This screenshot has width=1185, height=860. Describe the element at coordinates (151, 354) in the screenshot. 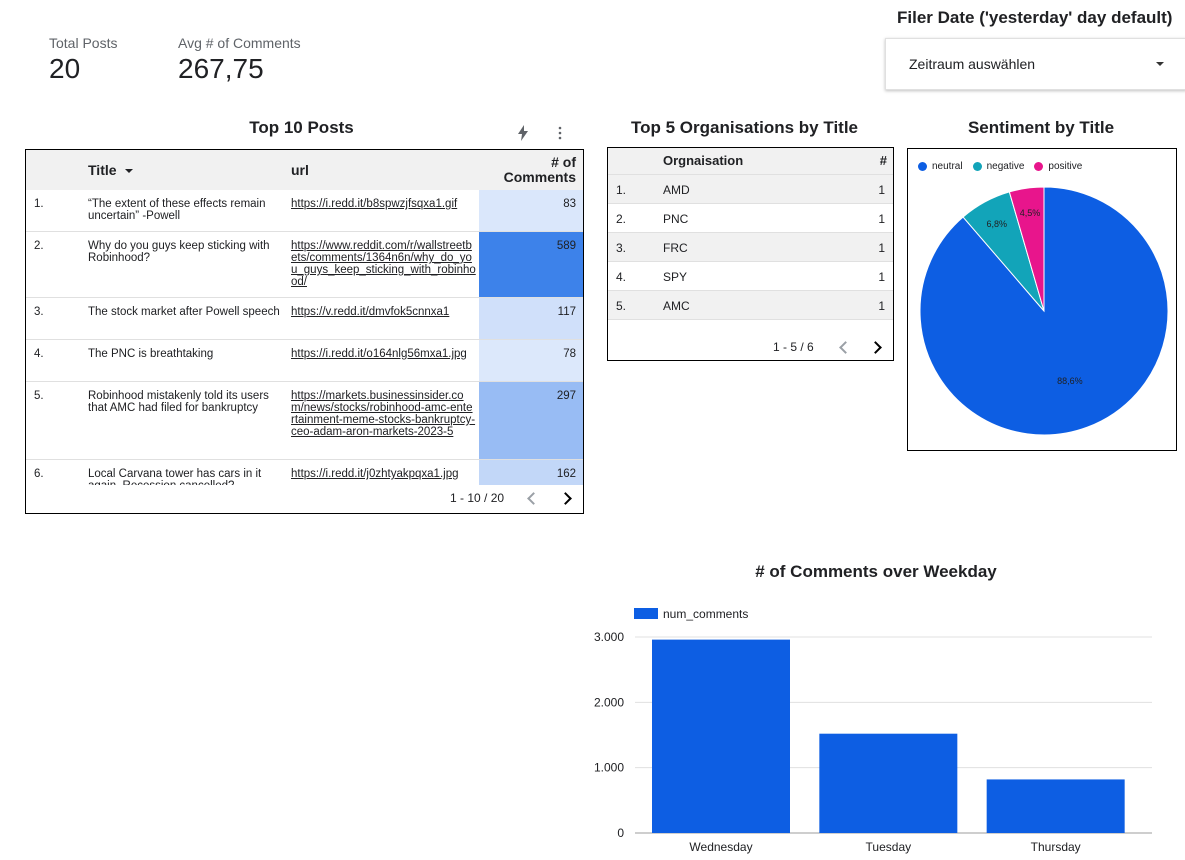

I see `post-title: The PNC is breathtaking` at that location.